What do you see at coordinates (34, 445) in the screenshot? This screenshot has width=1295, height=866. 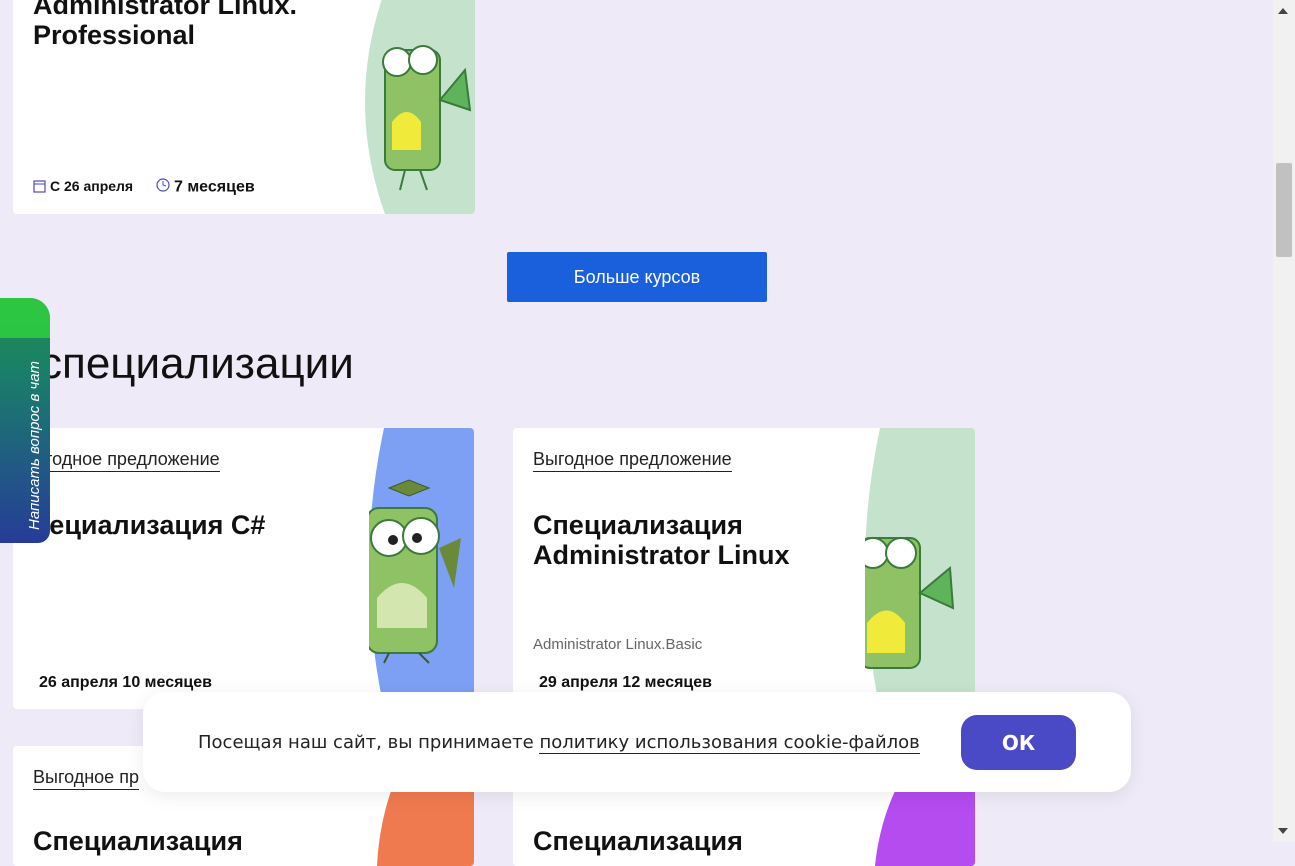 I see `chat-tab-label: Написать вопрос в чат` at bounding box center [34, 445].